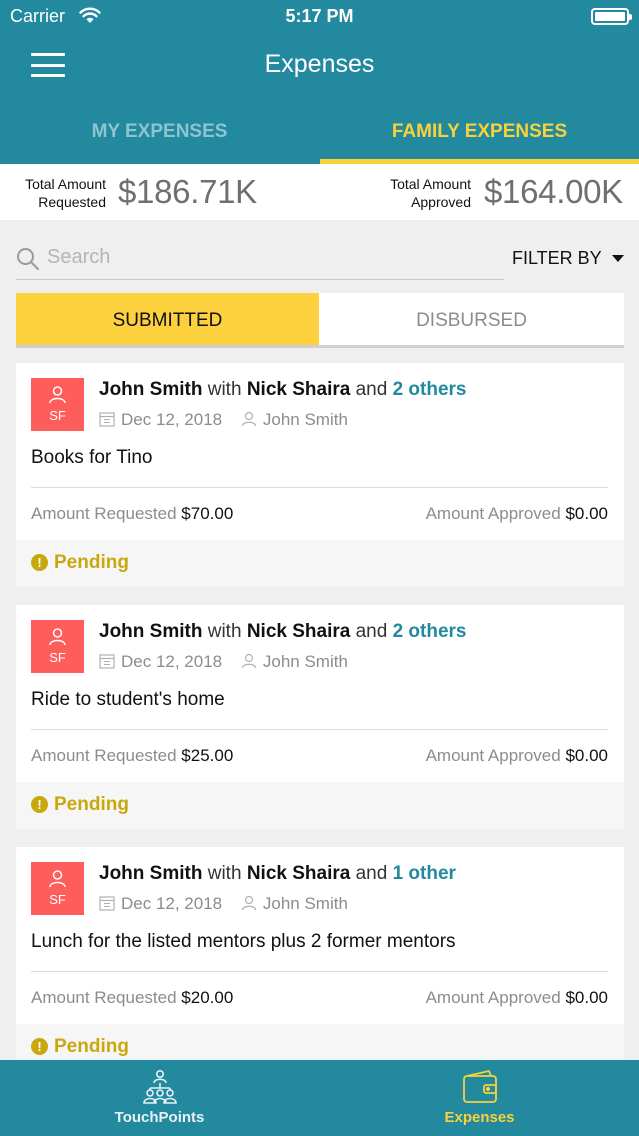 The image size is (639, 1136). What do you see at coordinates (167, 320) in the screenshot?
I see `segment-submitted: SUBMITTED` at bounding box center [167, 320].